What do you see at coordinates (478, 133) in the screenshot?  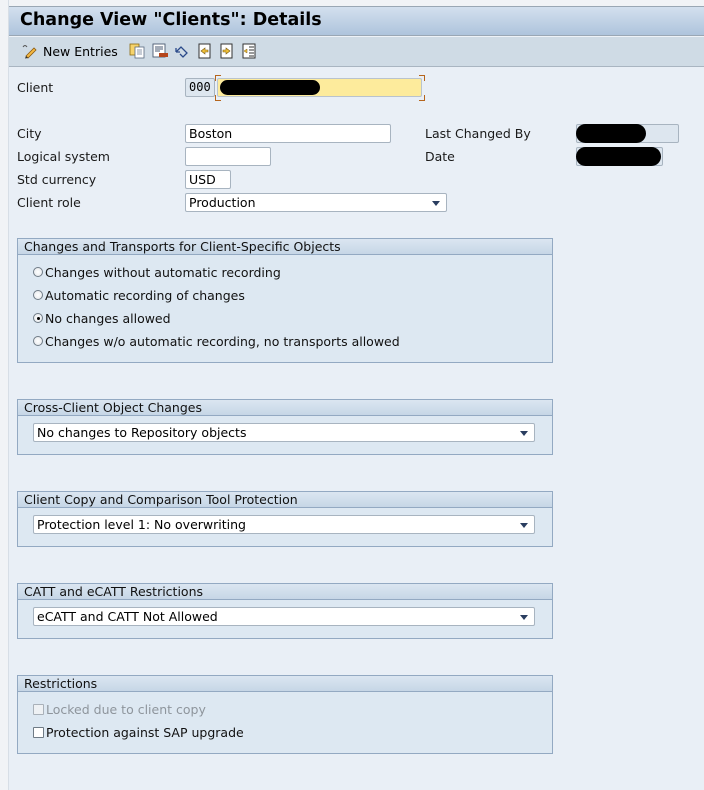 I see `last-changed-by-label: Last Changed By` at bounding box center [478, 133].